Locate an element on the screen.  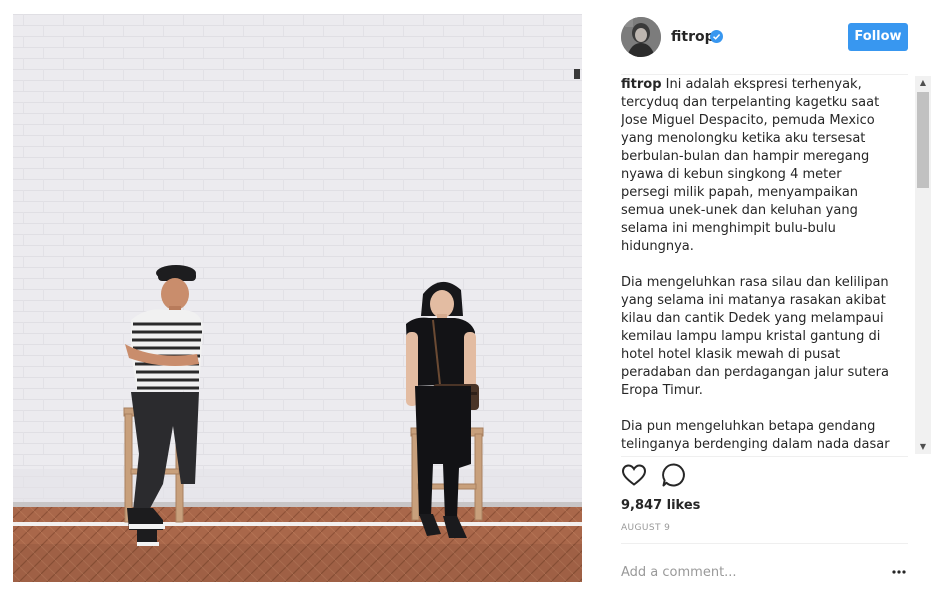
like-count: 9,847 likes is located at coordinates (660, 505).